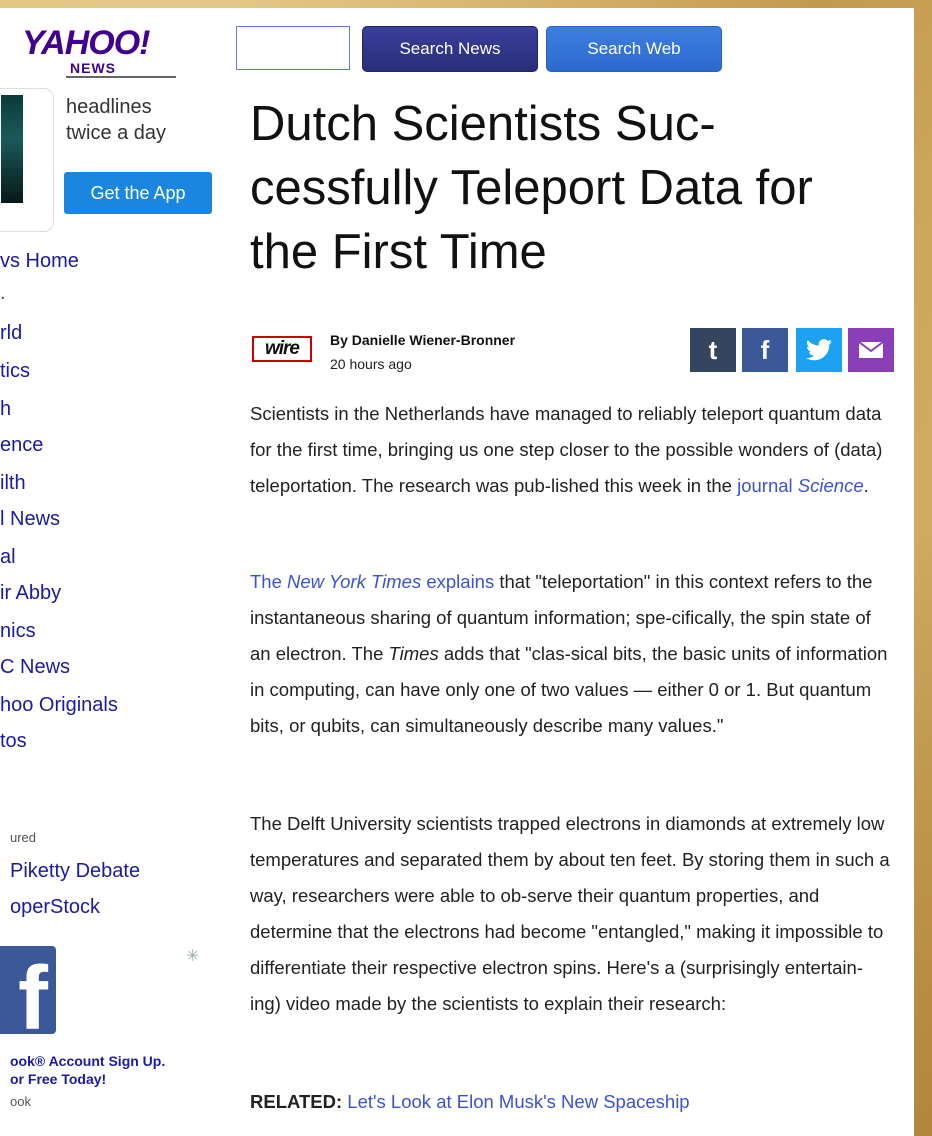 The height and width of the screenshot is (1136, 932). Describe the element at coordinates (33, 991) in the screenshot. I see `facebook-f-glyph: f` at that location.